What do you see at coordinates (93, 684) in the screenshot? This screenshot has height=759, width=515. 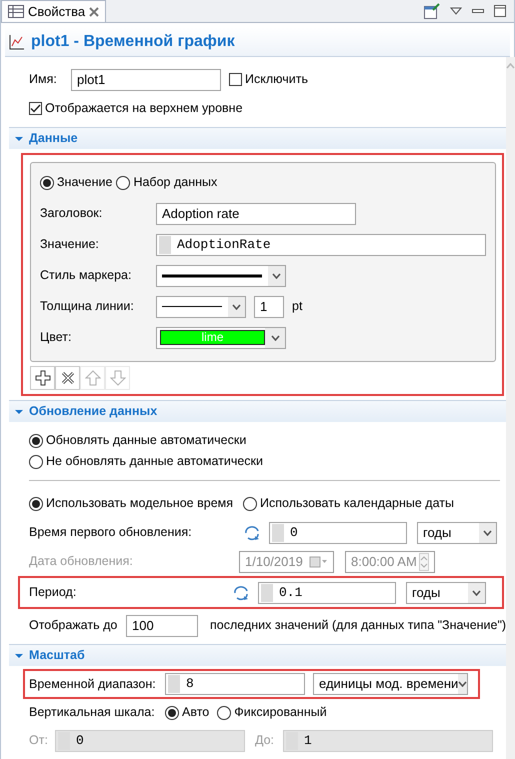 I see `field-label: Временной диапазон:` at bounding box center [93, 684].